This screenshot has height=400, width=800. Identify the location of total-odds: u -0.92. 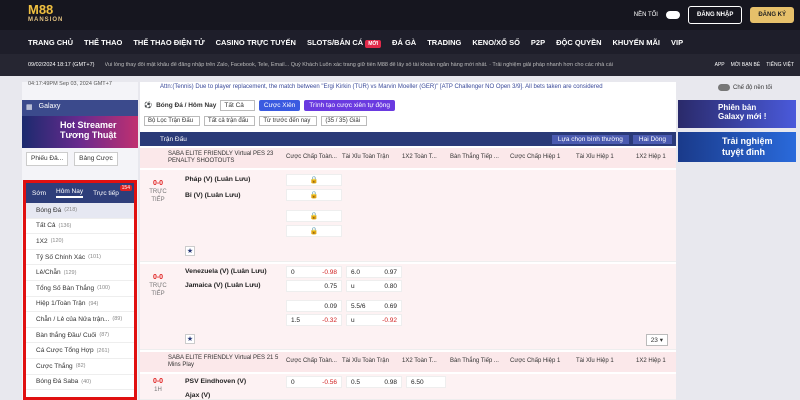
(374, 320).